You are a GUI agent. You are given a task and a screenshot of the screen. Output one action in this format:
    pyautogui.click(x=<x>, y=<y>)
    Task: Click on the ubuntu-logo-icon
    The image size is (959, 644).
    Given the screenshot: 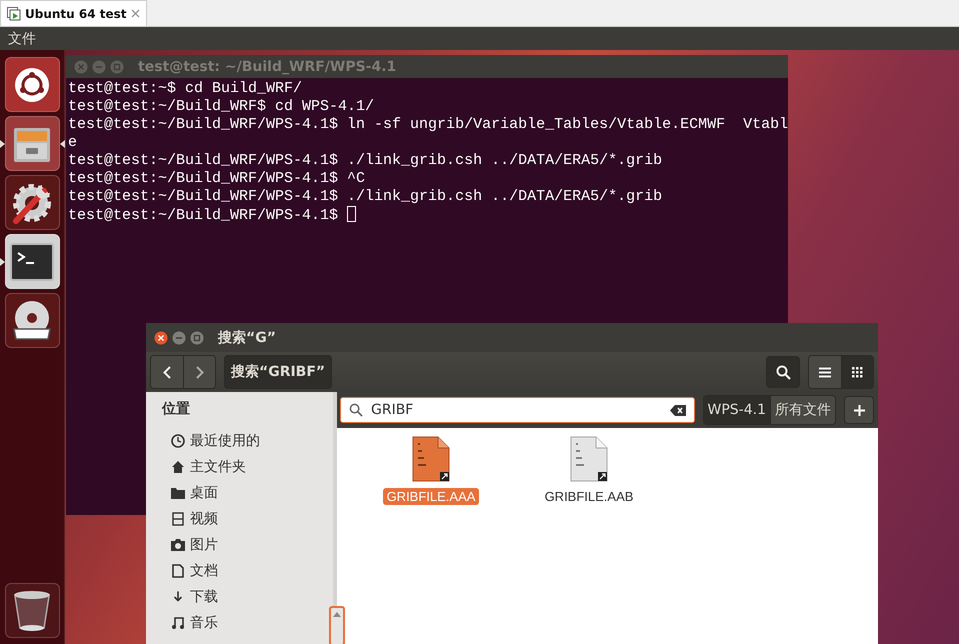 What is the action you would take?
    pyautogui.click(x=32, y=84)
    